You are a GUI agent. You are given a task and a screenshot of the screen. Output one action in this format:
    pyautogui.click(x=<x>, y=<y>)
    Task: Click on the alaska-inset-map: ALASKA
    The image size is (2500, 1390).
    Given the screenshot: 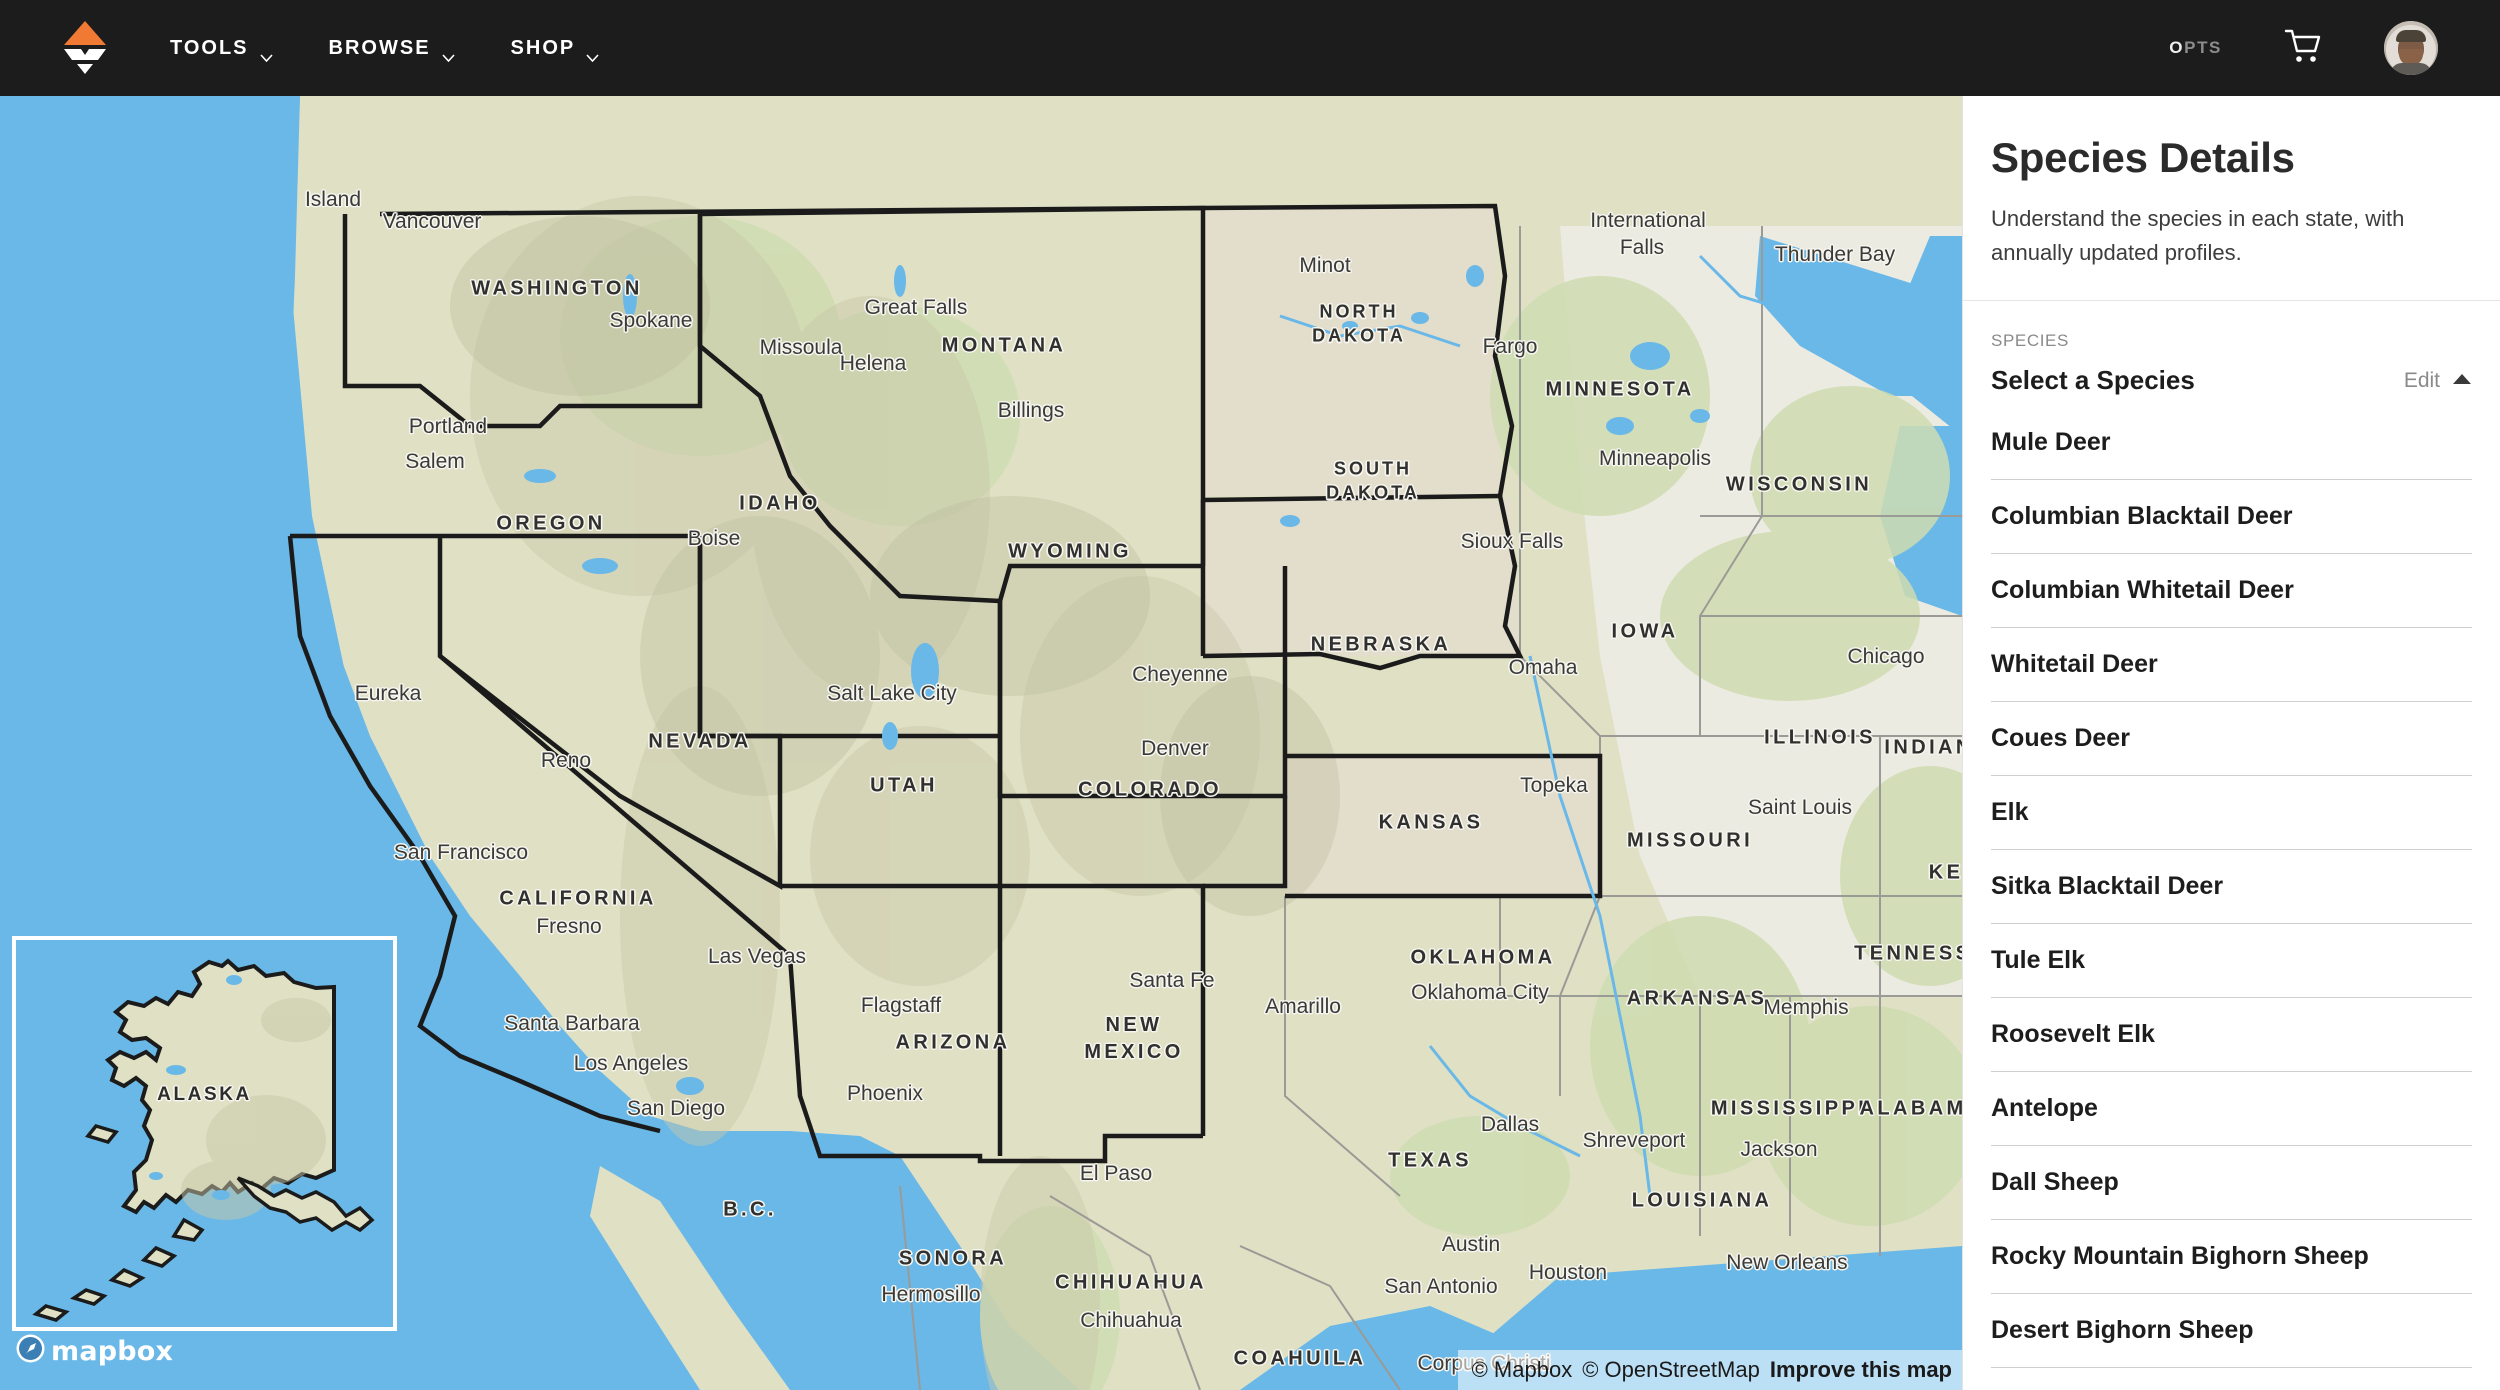 What is the action you would take?
    pyautogui.click(x=204, y=1133)
    